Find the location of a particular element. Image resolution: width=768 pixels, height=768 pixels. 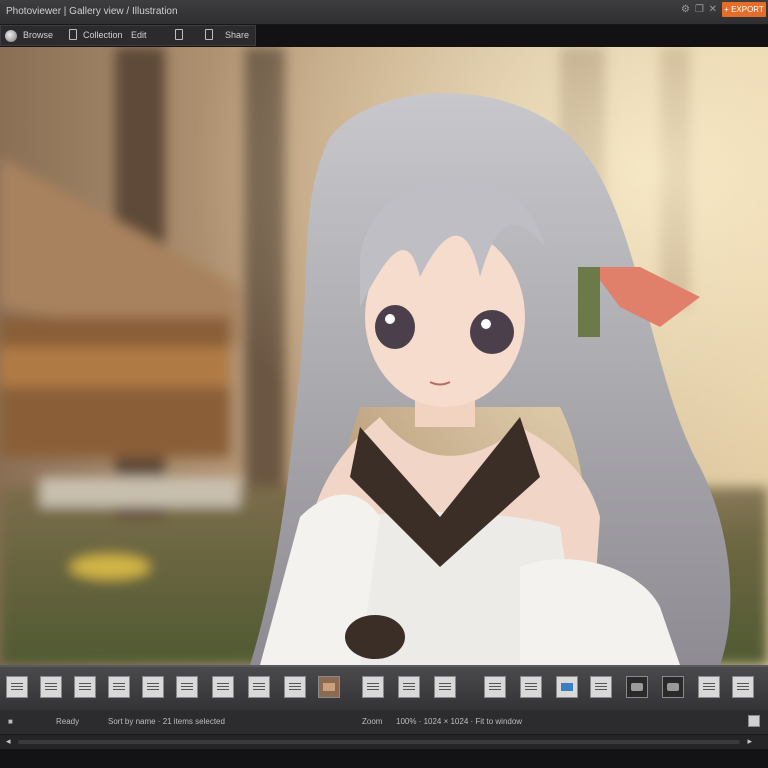

thumbnail-printer-icon is located at coordinates (223, 687).